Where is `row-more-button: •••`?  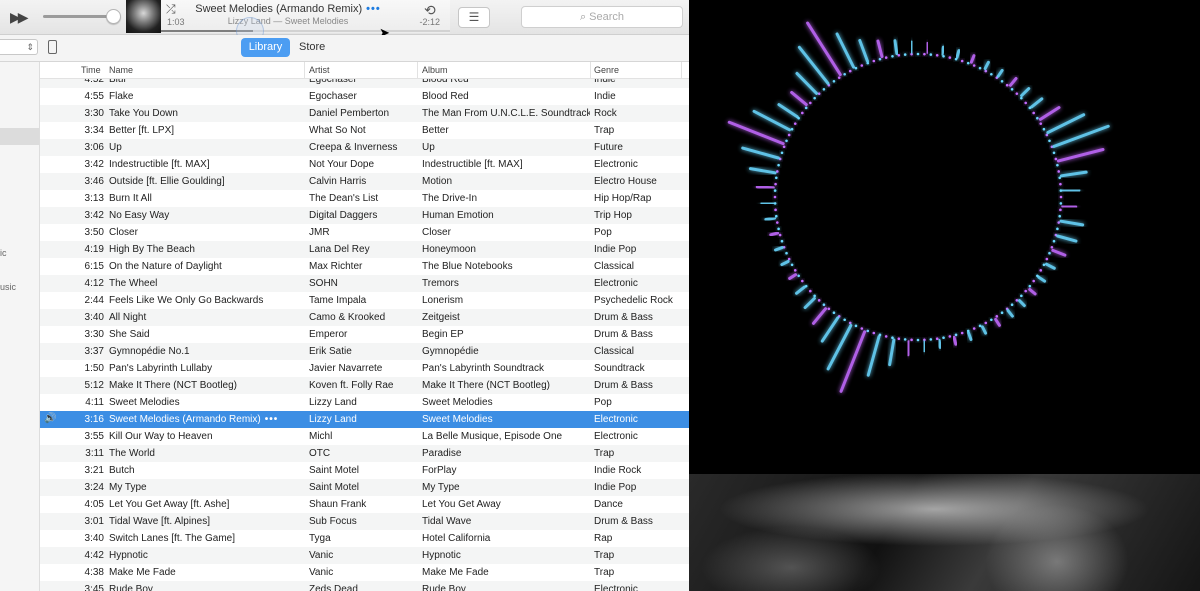
row-more-button: ••• is located at coordinates (272, 419).